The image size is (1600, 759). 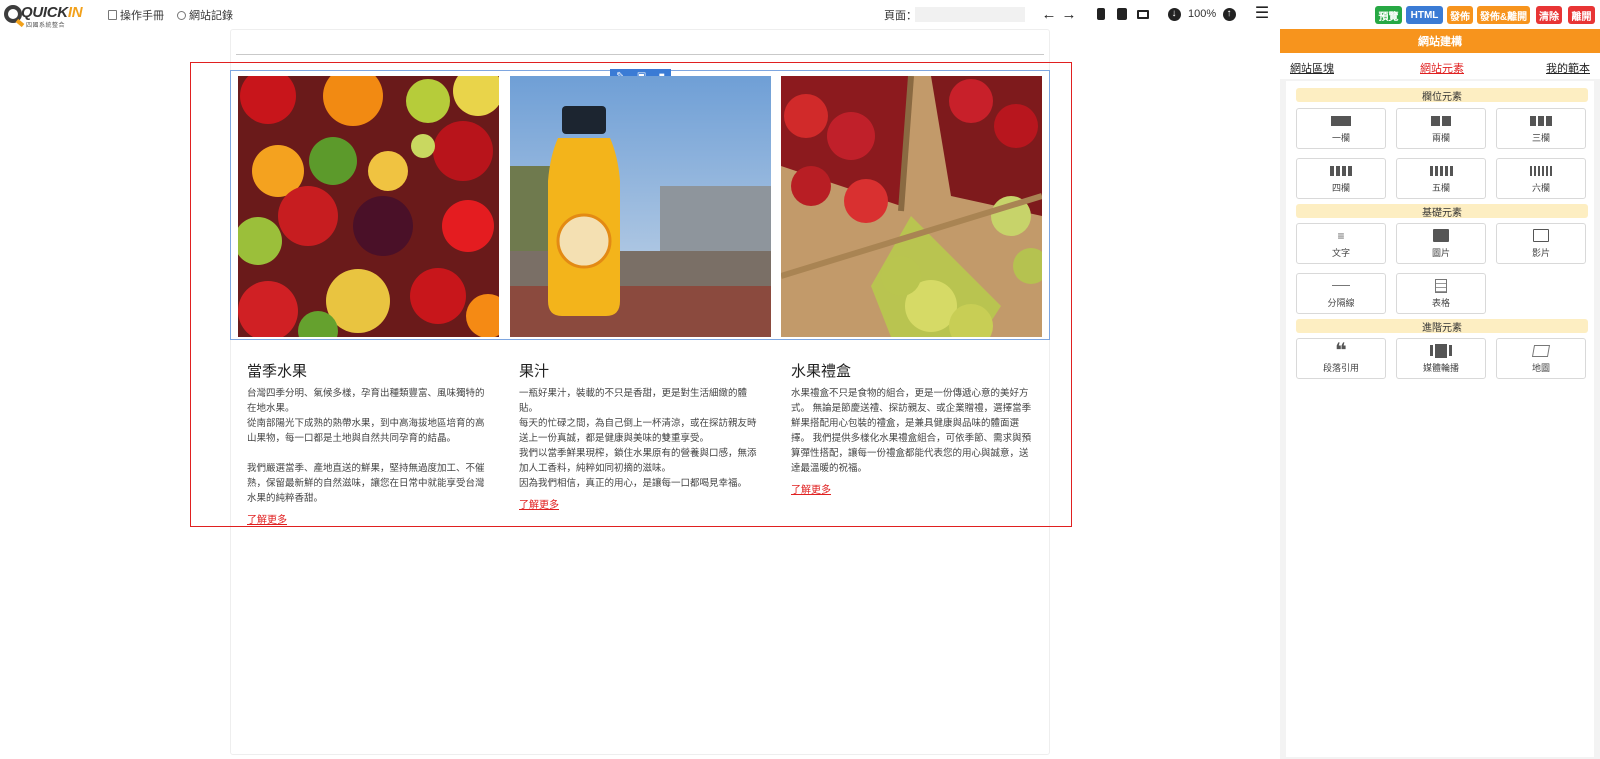 What do you see at coordinates (1540, 252) in the screenshot?
I see `tile-label: 影片` at bounding box center [1540, 252].